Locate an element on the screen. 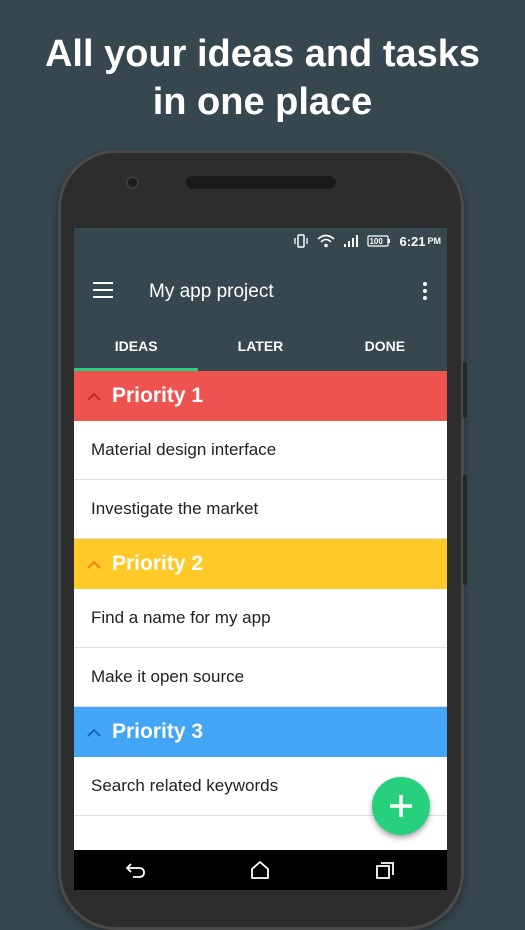 The height and width of the screenshot is (930, 525). task-item: Material design interface is located at coordinates (260, 450).